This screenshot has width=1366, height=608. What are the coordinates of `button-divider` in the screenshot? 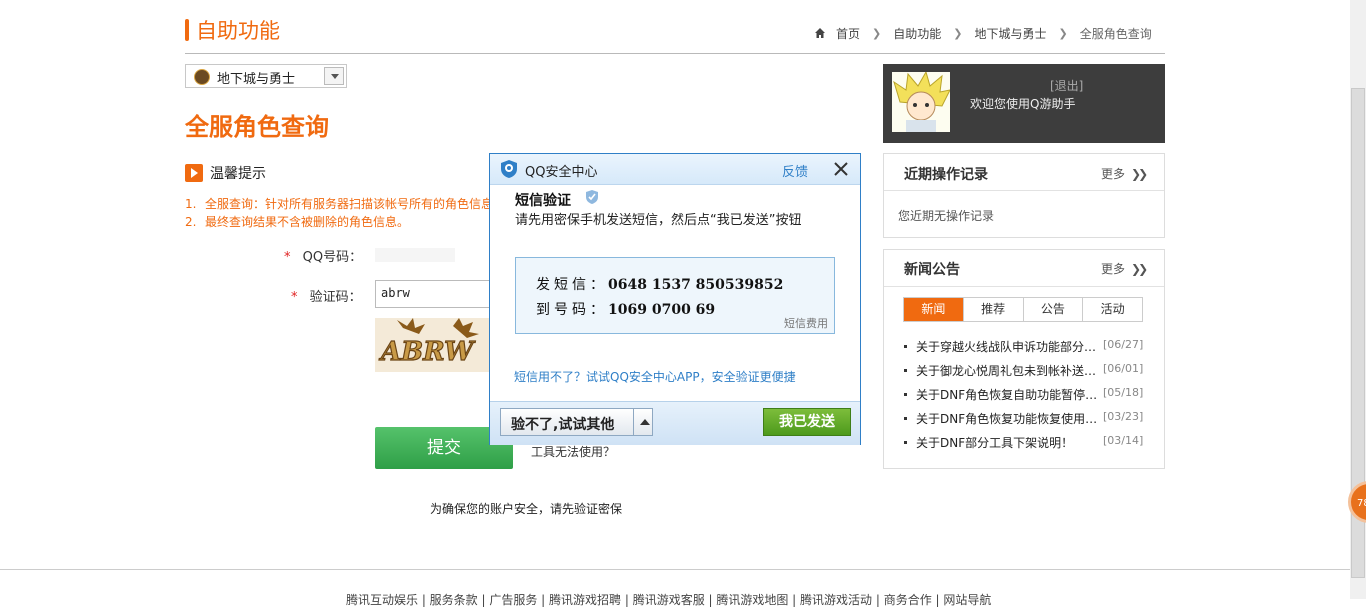 It's located at (633, 422).